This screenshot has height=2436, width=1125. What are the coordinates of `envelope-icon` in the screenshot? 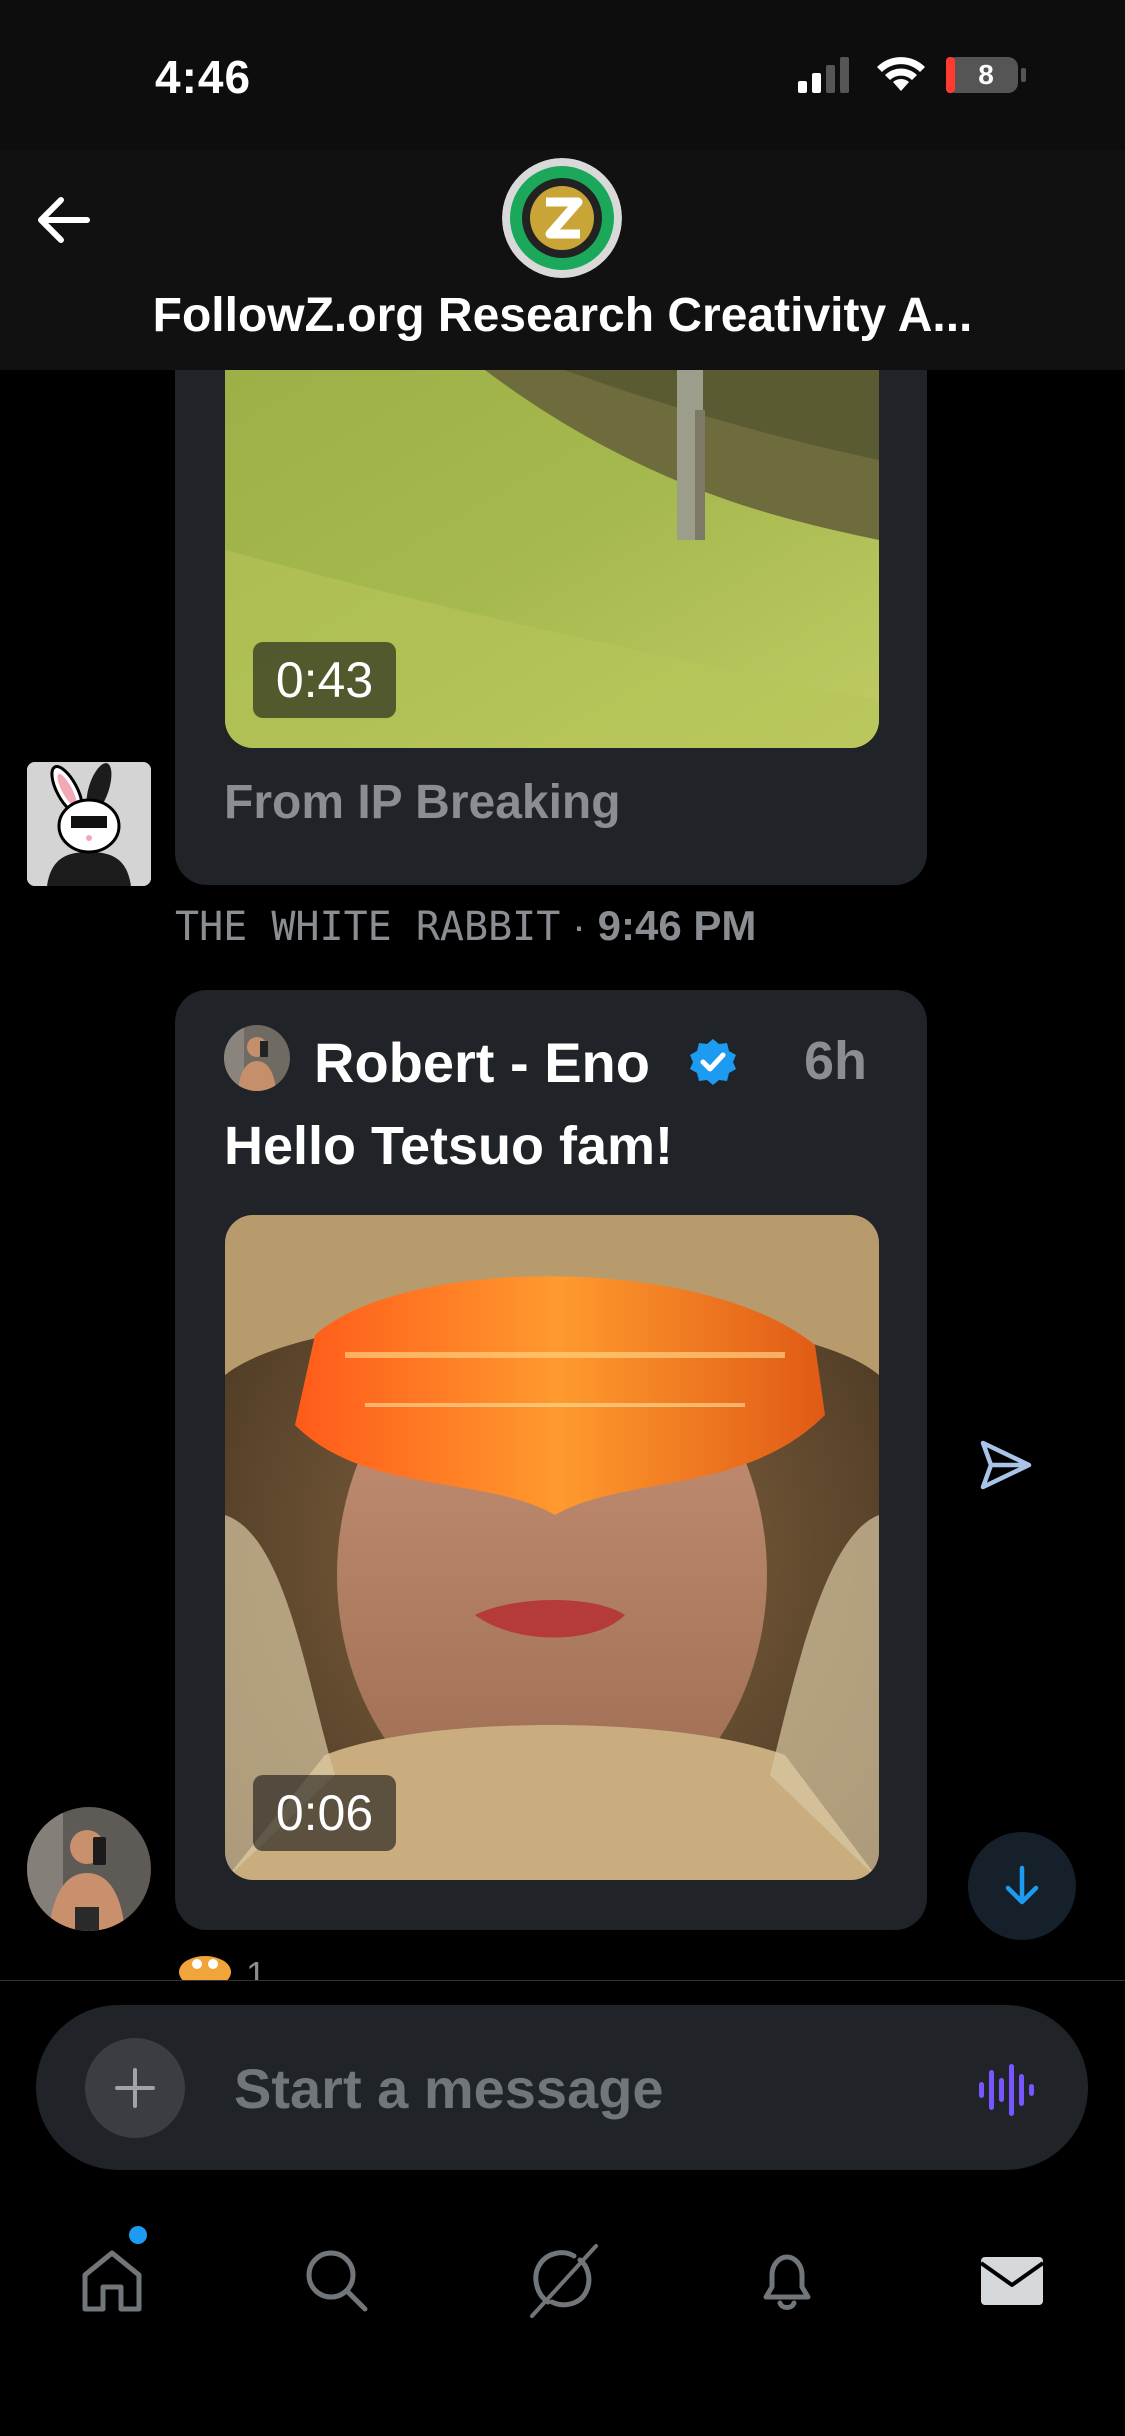 It's located at (1012, 2281).